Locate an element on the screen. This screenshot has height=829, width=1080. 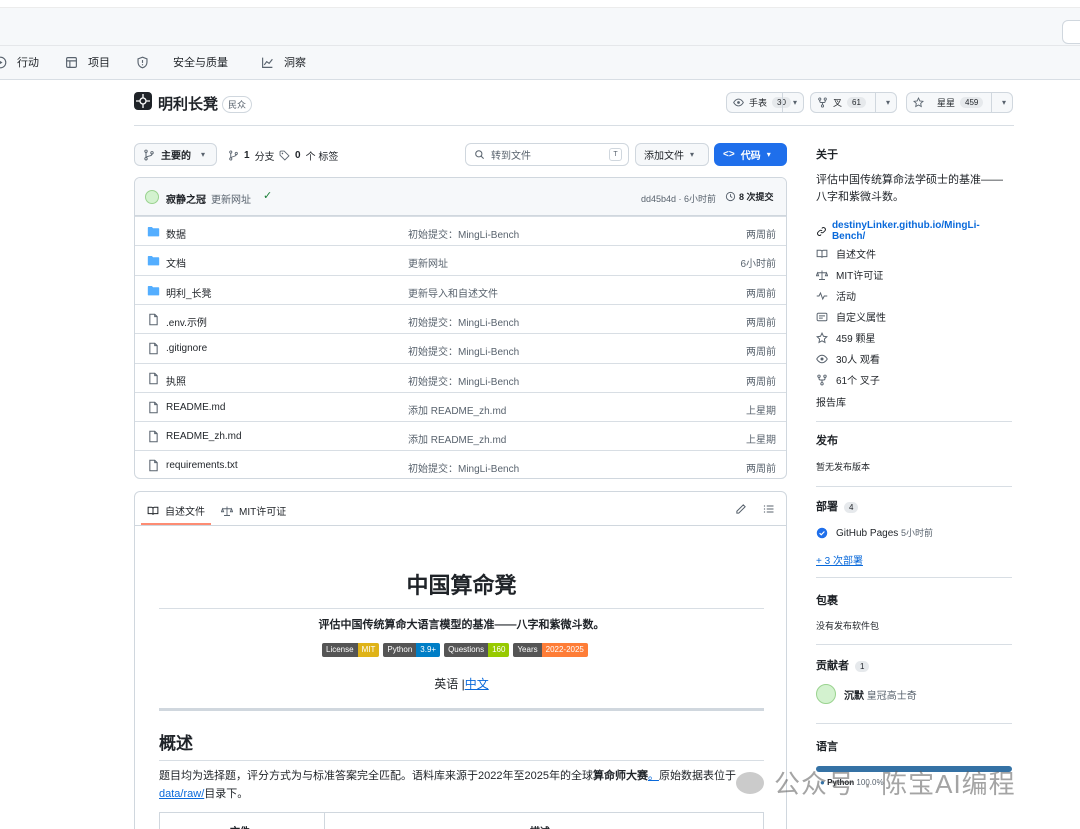
file-commit-message: 更新网址 is located at coordinates (428, 262).